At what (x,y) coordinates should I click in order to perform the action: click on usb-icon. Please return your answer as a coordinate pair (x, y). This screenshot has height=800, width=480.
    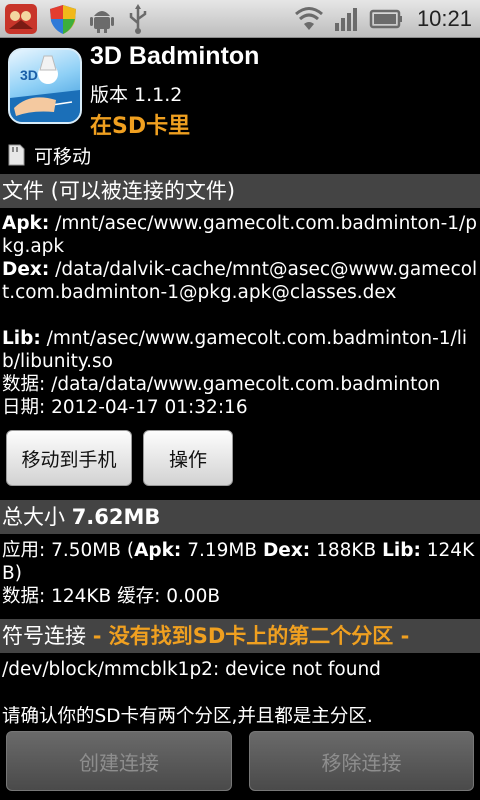
    Looking at the image, I should click on (138, 19).